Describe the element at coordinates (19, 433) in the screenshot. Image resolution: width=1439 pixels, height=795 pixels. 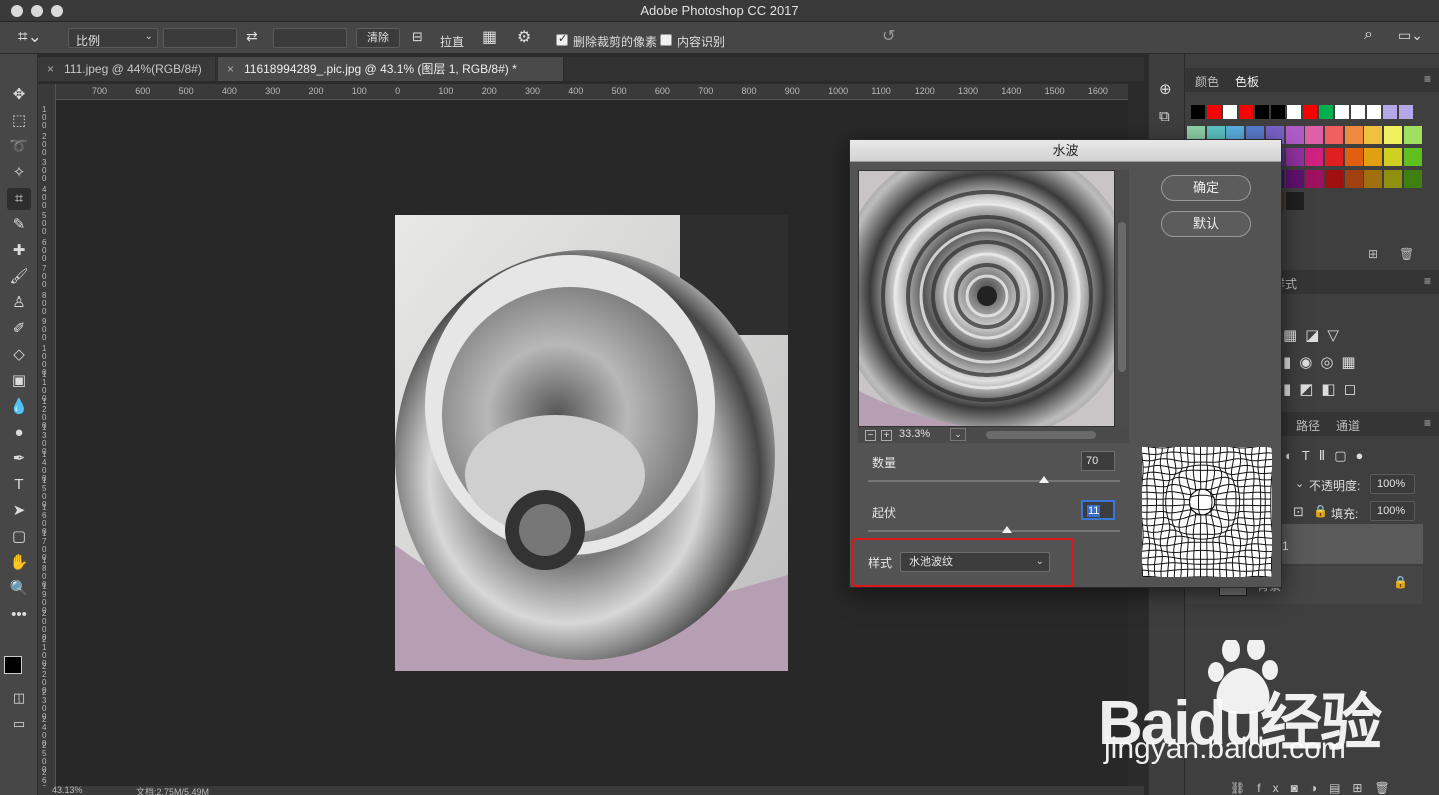
I see `dodge-tool-icon: ●` at that location.